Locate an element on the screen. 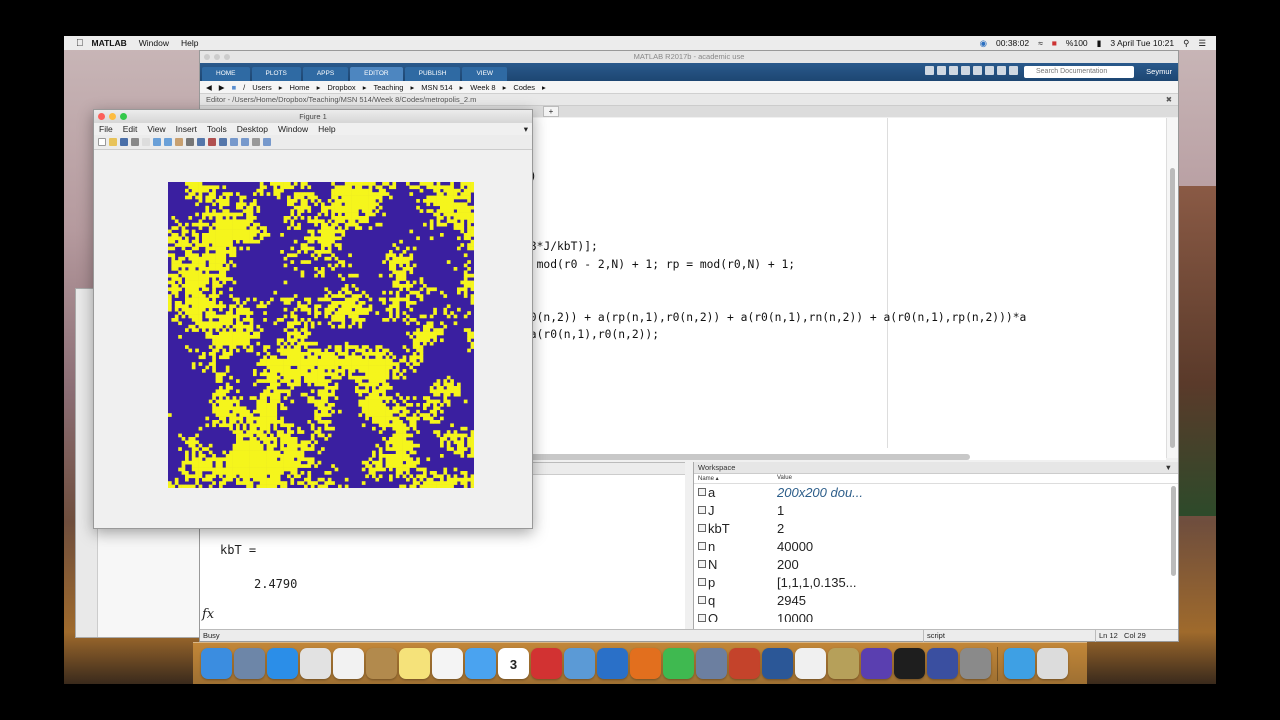 The width and height of the screenshot is (1280, 720). path-home: Home is located at coordinates (300, 87).